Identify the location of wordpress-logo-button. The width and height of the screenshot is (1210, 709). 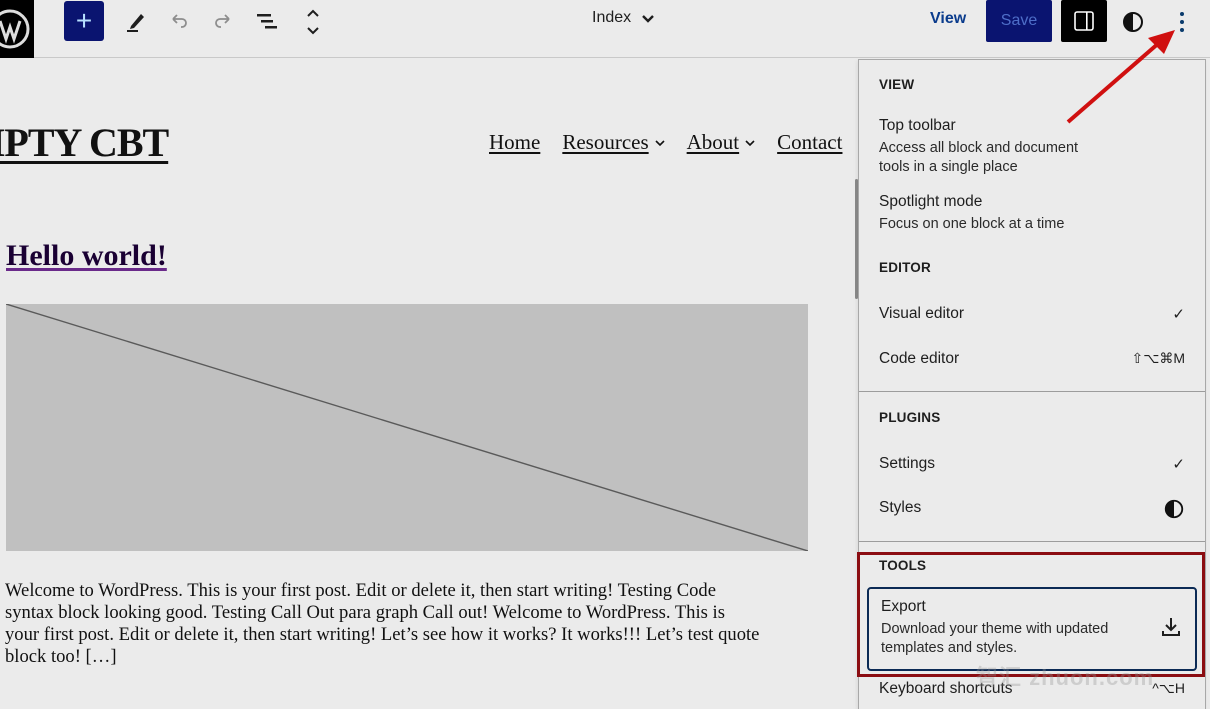
(17, 29).